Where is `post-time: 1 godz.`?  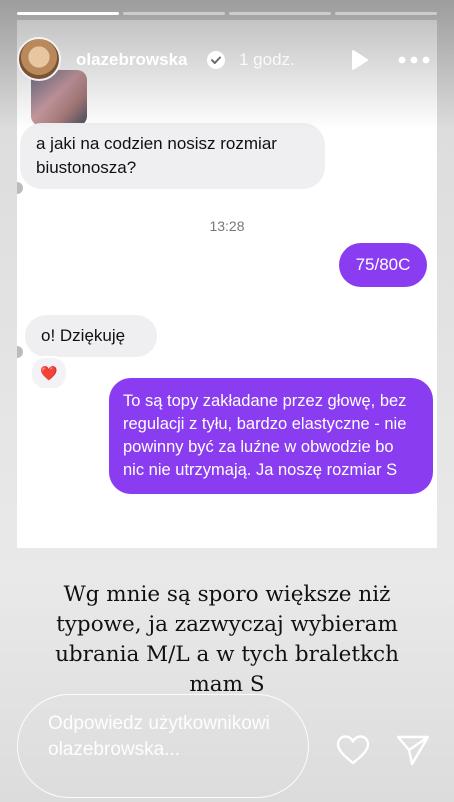 post-time: 1 godz. is located at coordinates (267, 59).